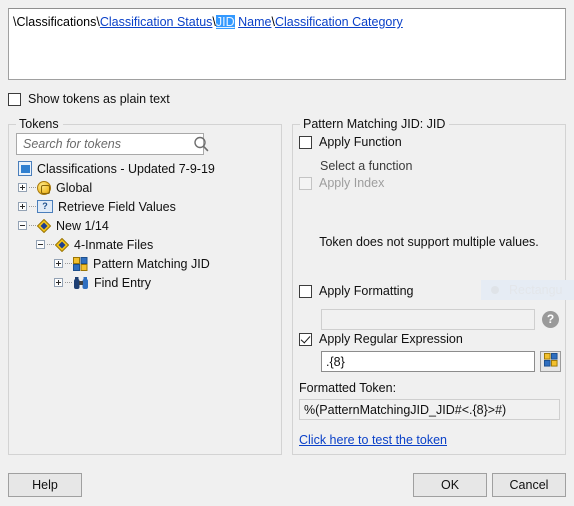 The width and height of the screenshot is (574, 506). What do you see at coordinates (103, 144) in the screenshot?
I see `search-input` at bounding box center [103, 144].